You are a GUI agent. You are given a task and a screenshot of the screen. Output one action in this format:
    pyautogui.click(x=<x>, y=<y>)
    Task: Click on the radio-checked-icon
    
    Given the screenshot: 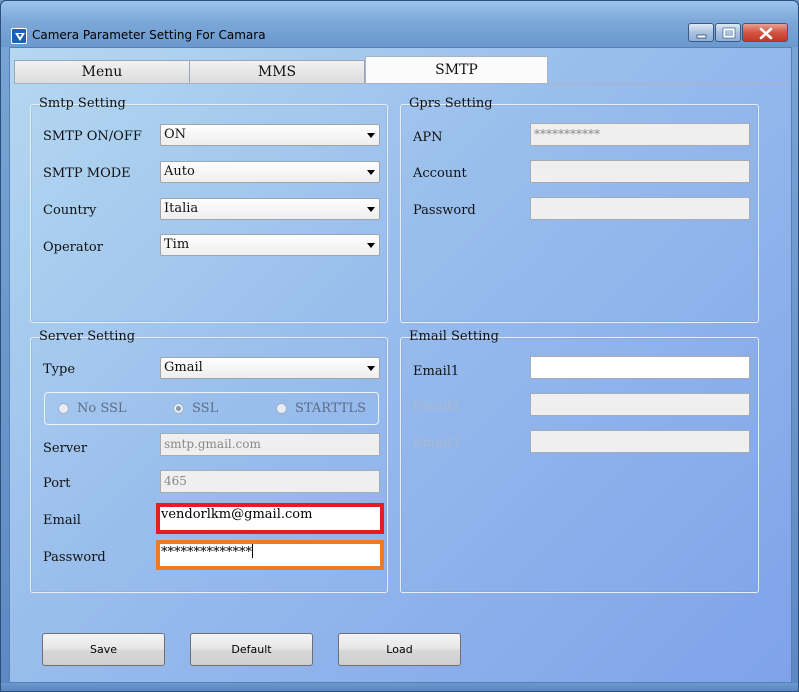 What is the action you would take?
    pyautogui.click(x=178, y=408)
    